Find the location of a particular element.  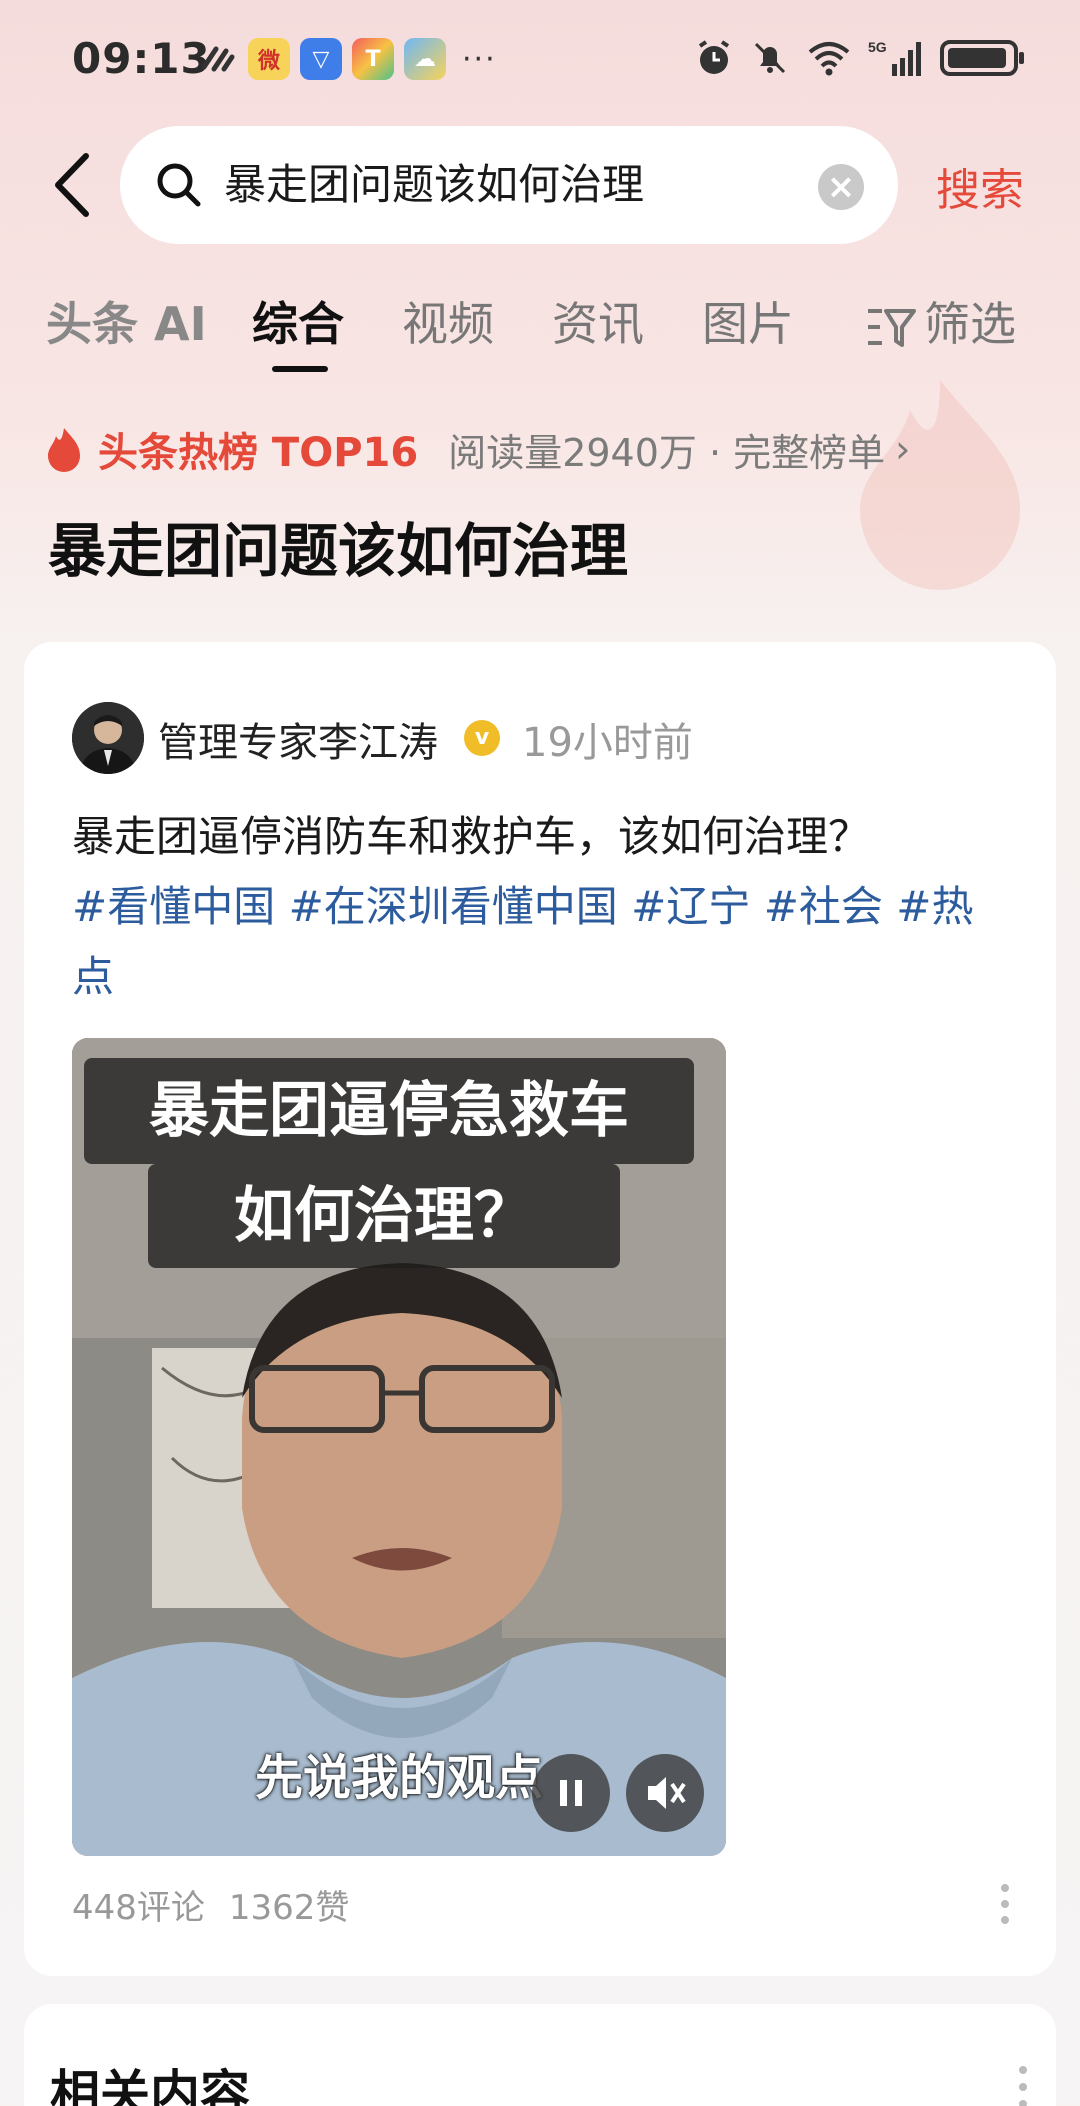

status-time: 09:13 is located at coordinates (141, 58).